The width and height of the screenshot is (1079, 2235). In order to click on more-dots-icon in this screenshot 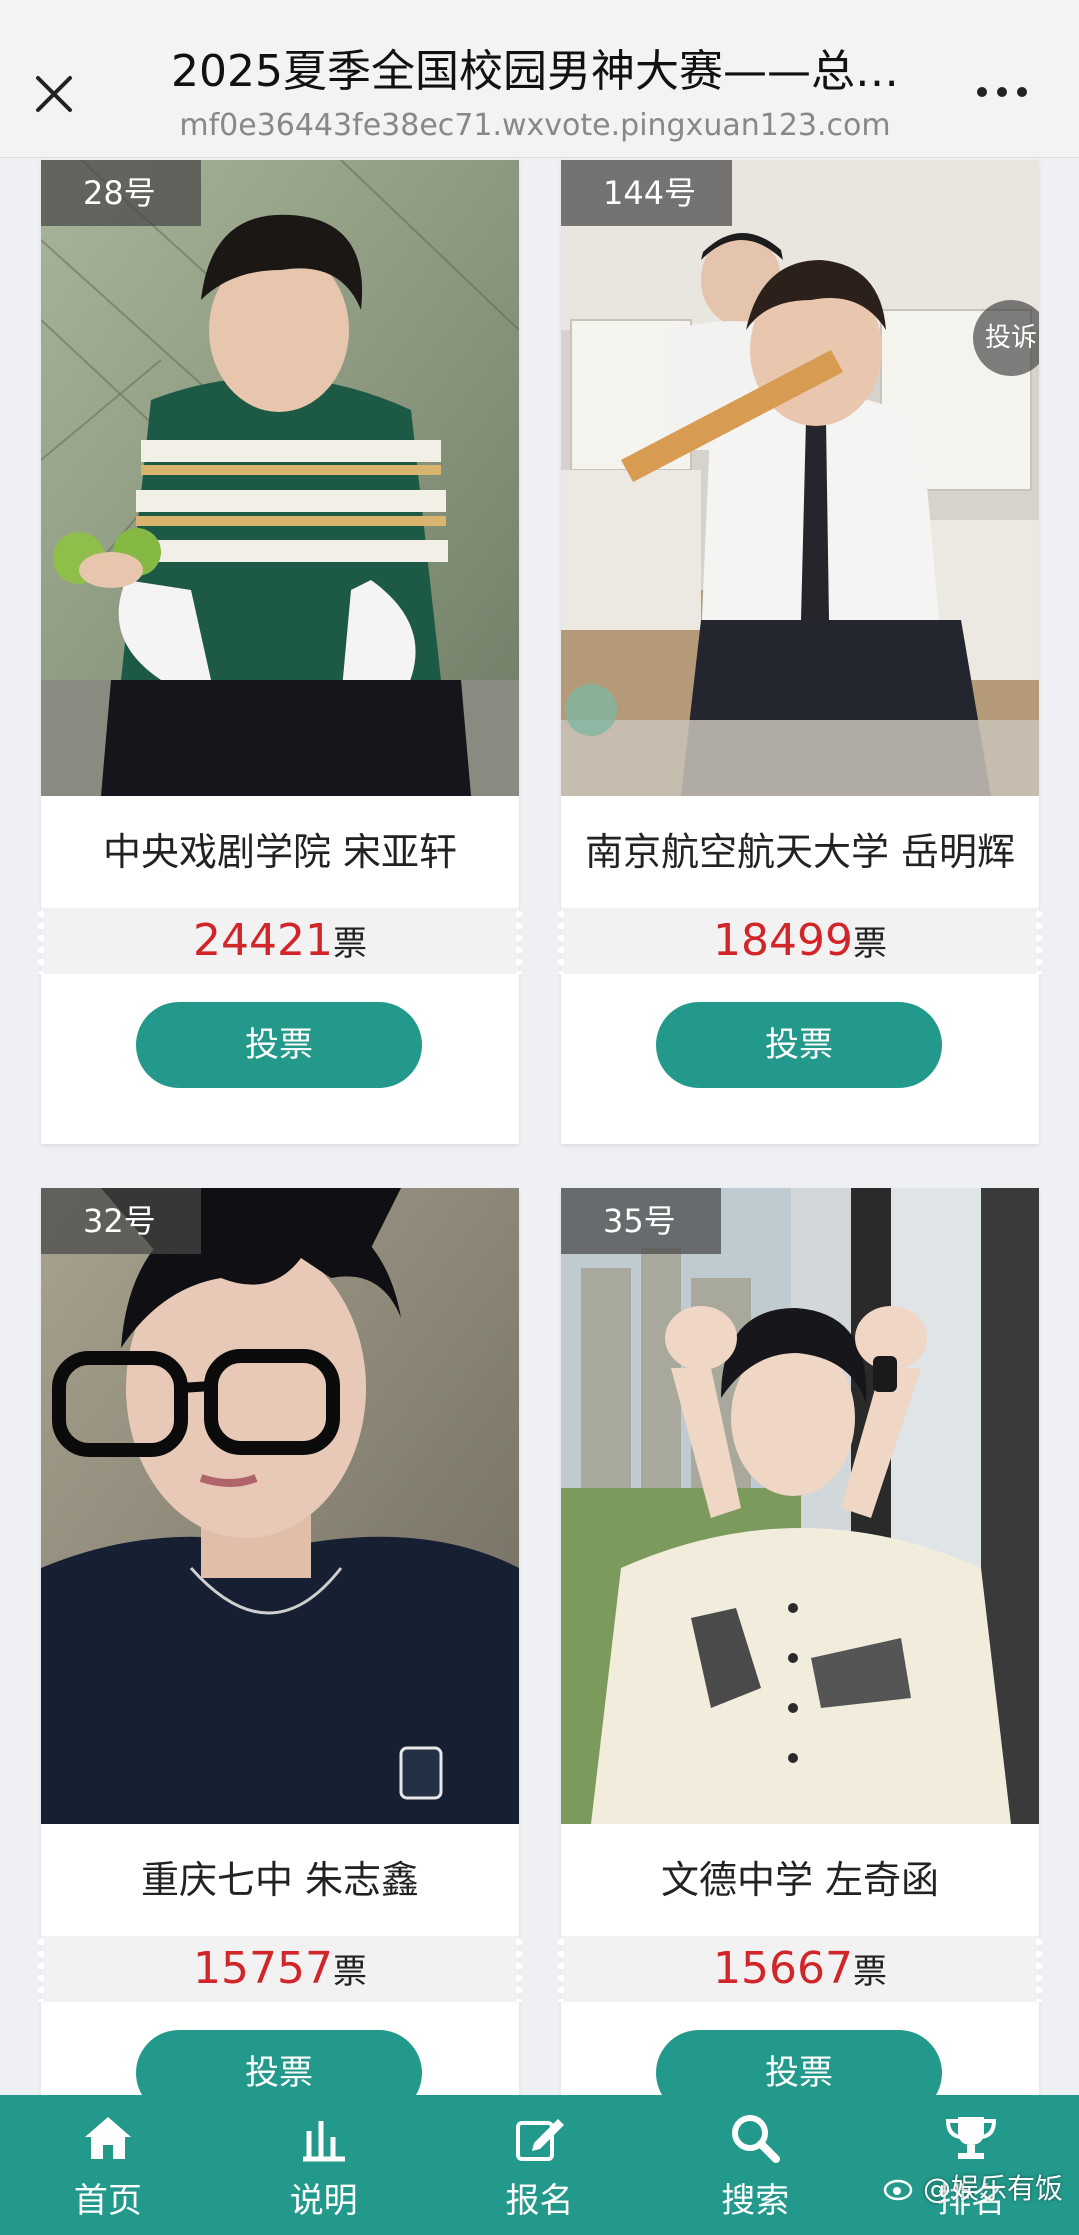, I will do `click(1002, 92)`.